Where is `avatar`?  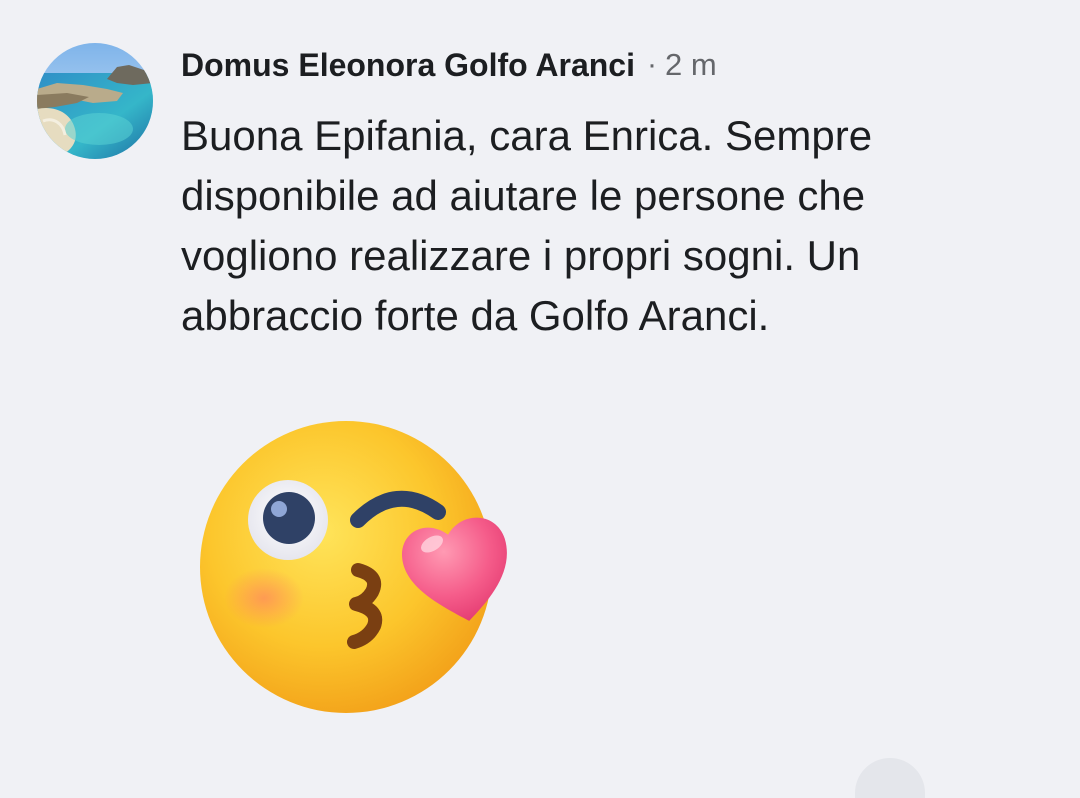
avatar is located at coordinates (95, 101).